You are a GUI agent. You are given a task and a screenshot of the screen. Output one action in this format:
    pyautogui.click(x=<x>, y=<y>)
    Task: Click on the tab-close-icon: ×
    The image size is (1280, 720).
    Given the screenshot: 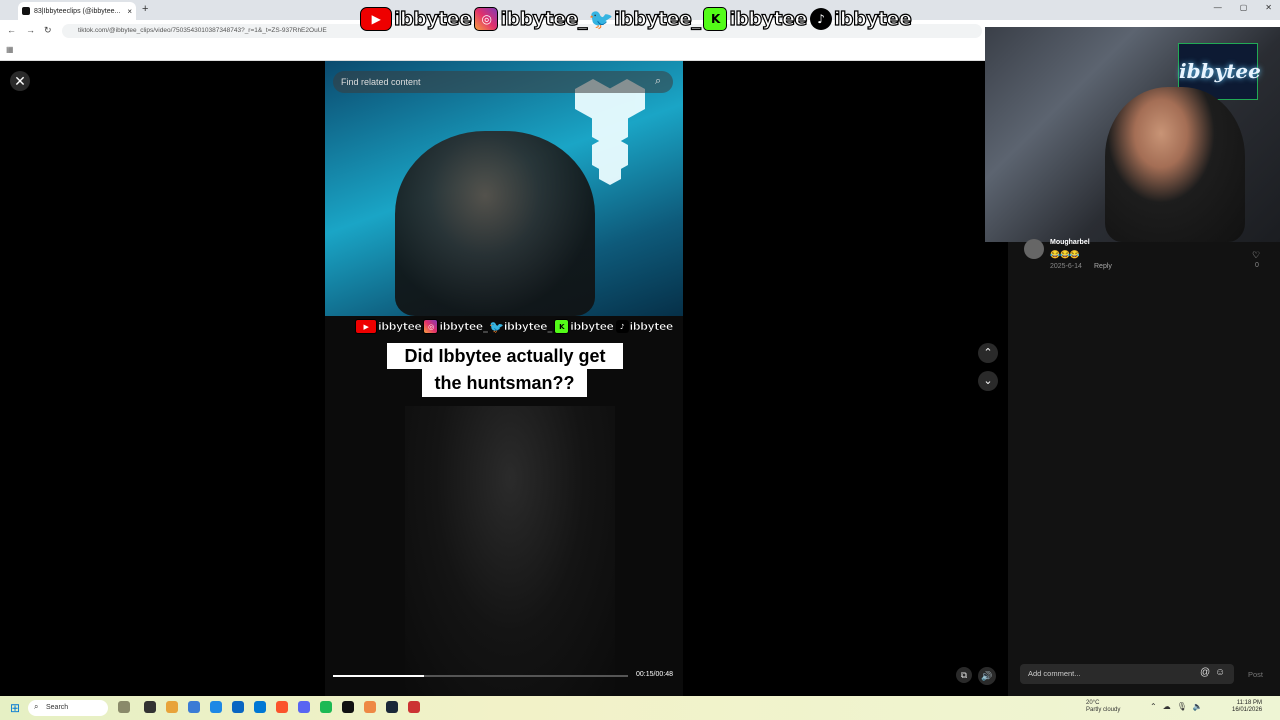 What is the action you would take?
    pyautogui.click(x=129, y=11)
    